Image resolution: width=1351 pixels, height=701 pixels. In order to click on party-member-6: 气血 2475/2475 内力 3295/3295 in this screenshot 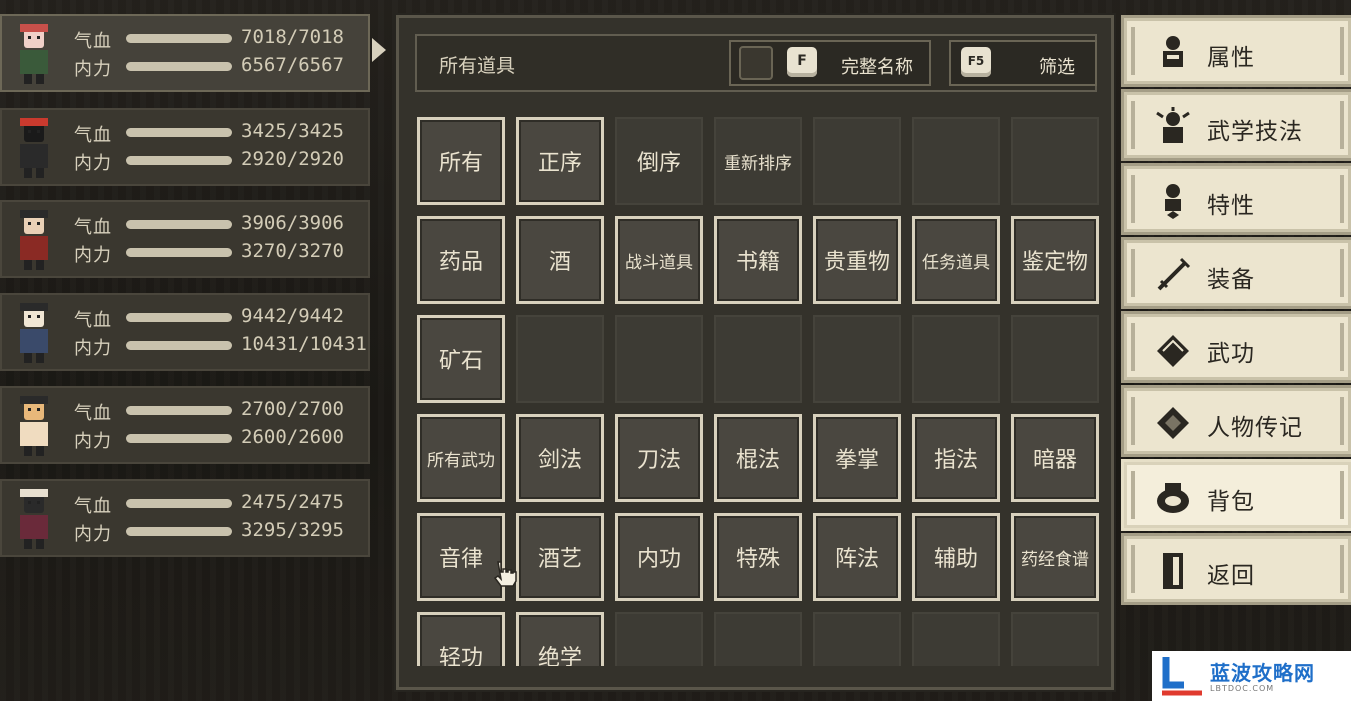, I will do `click(185, 518)`.